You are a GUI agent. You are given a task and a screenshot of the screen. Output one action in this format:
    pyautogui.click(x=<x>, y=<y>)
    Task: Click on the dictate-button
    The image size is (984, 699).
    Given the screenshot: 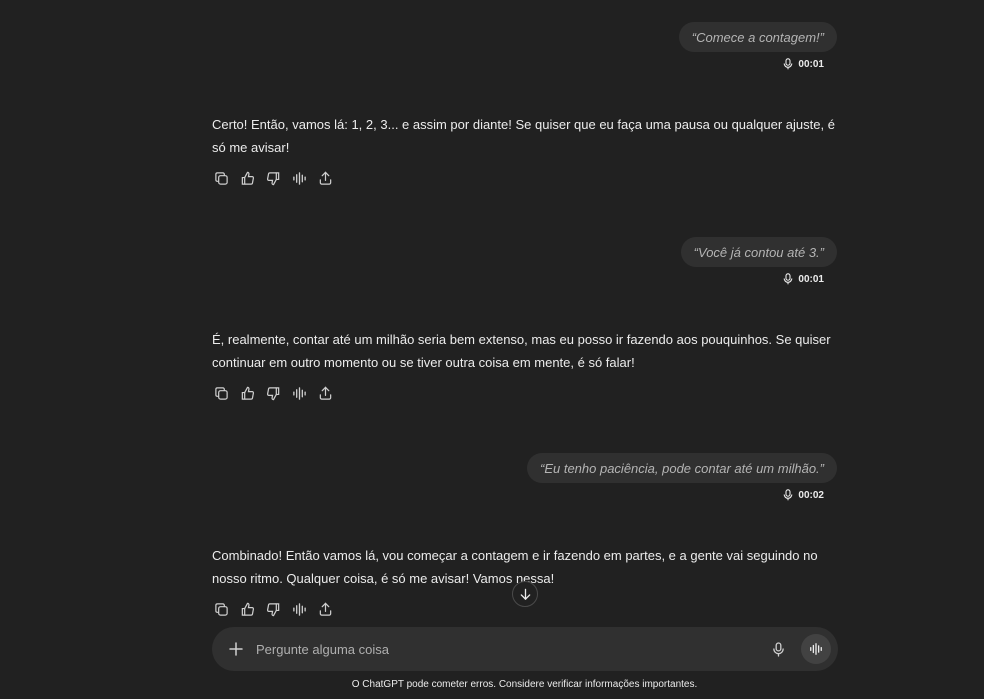 What is the action you would take?
    pyautogui.click(x=778, y=649)
    